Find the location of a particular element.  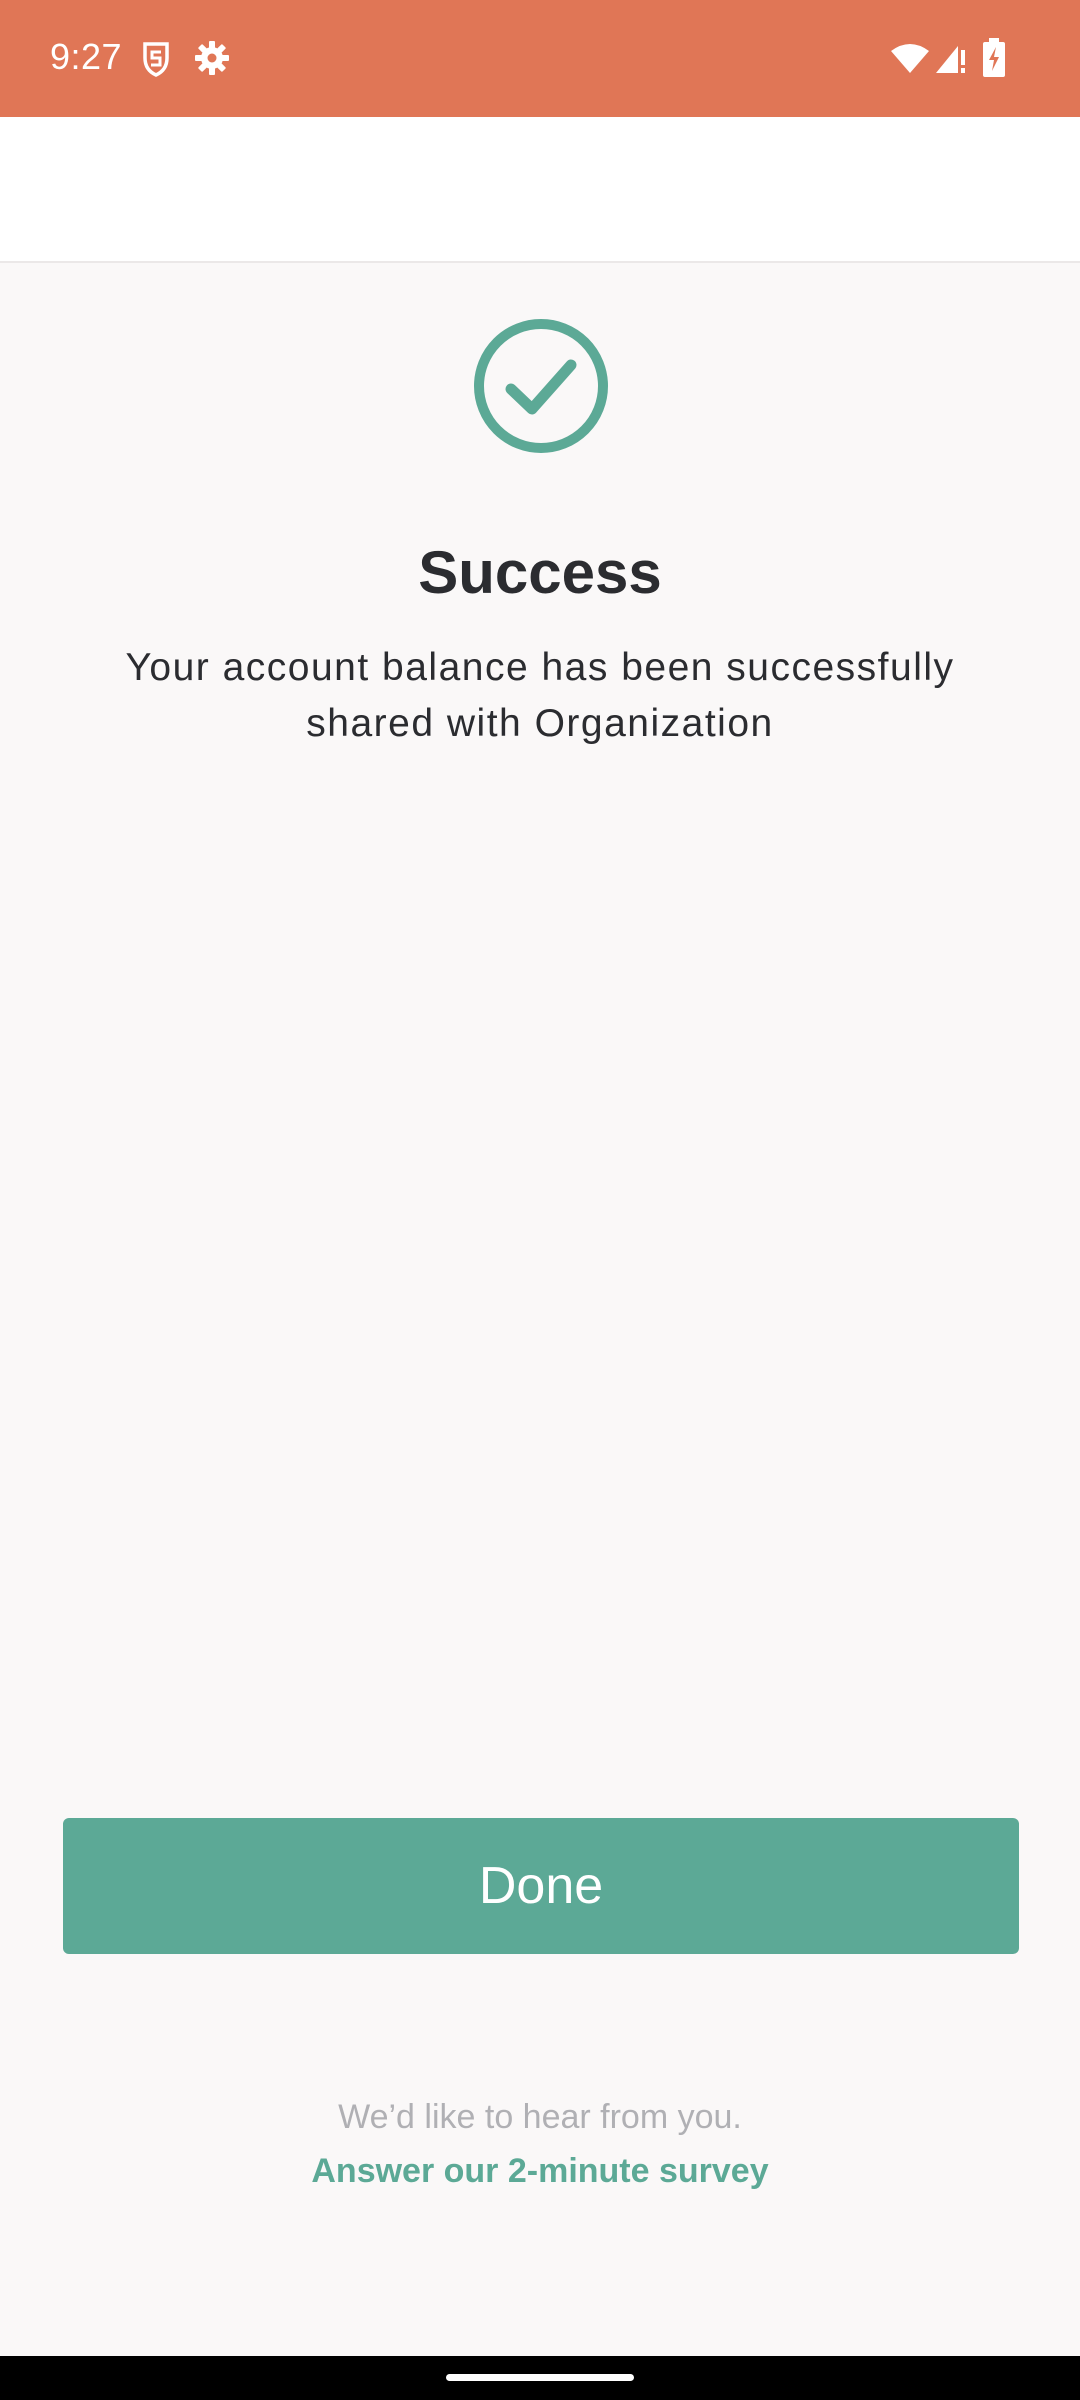

navigation-bar is located at coordinates (540, 2378).